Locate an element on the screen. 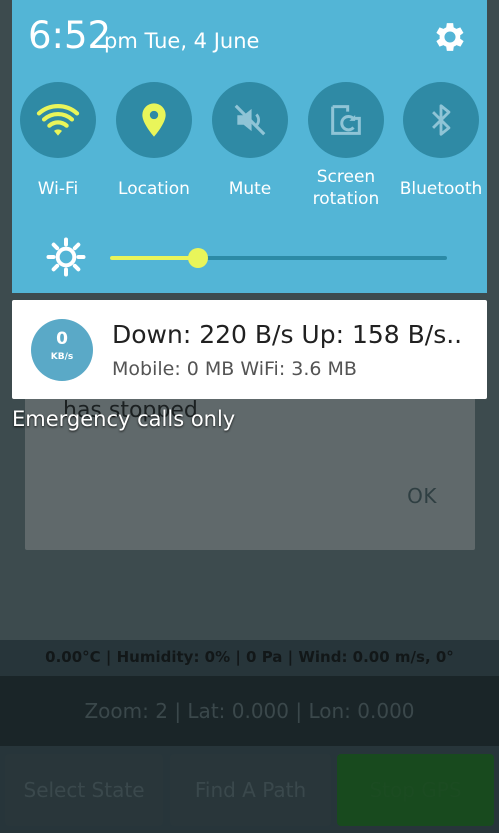 Image resolution: width=499 pixels, height=833 pixels. wifi-tile-button is located at coordinates (58, 120).